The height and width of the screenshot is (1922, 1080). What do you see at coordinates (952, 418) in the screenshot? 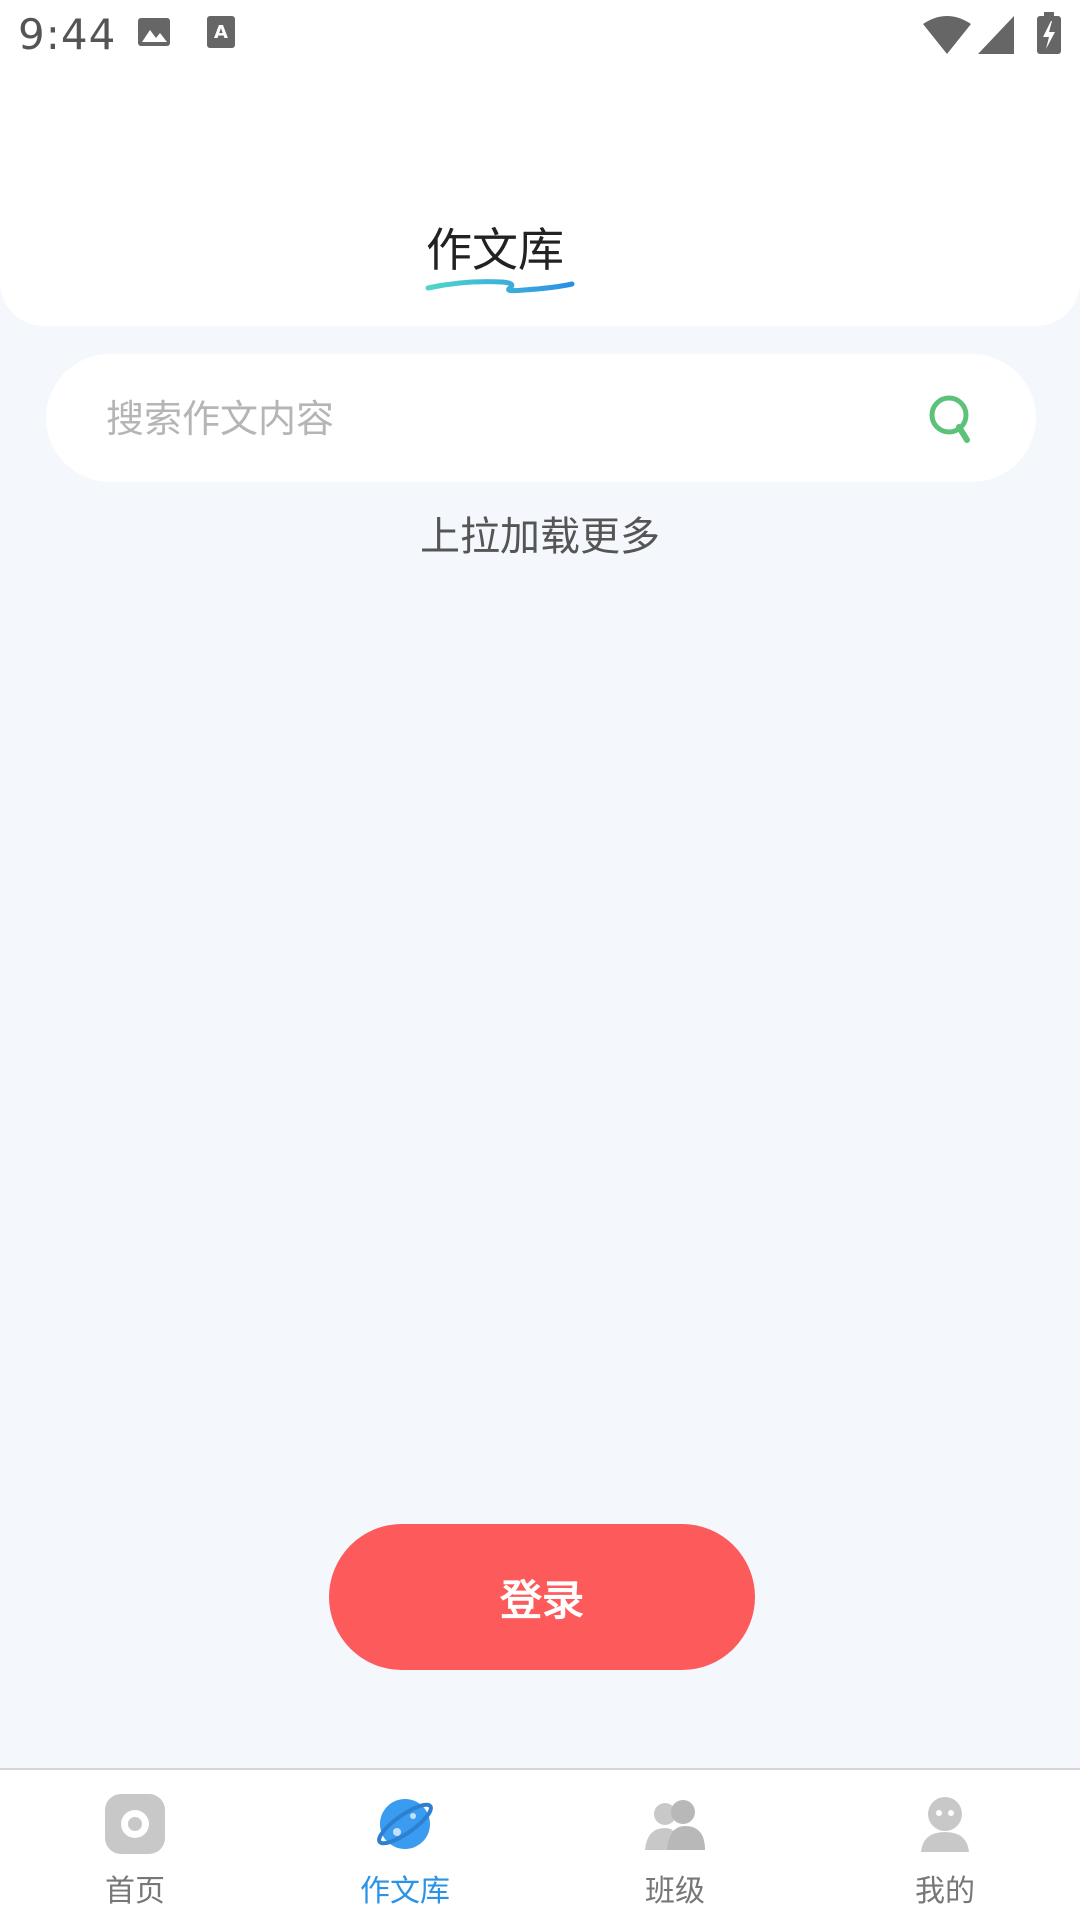
I see `search-icon` at bounding box center [952, 418].